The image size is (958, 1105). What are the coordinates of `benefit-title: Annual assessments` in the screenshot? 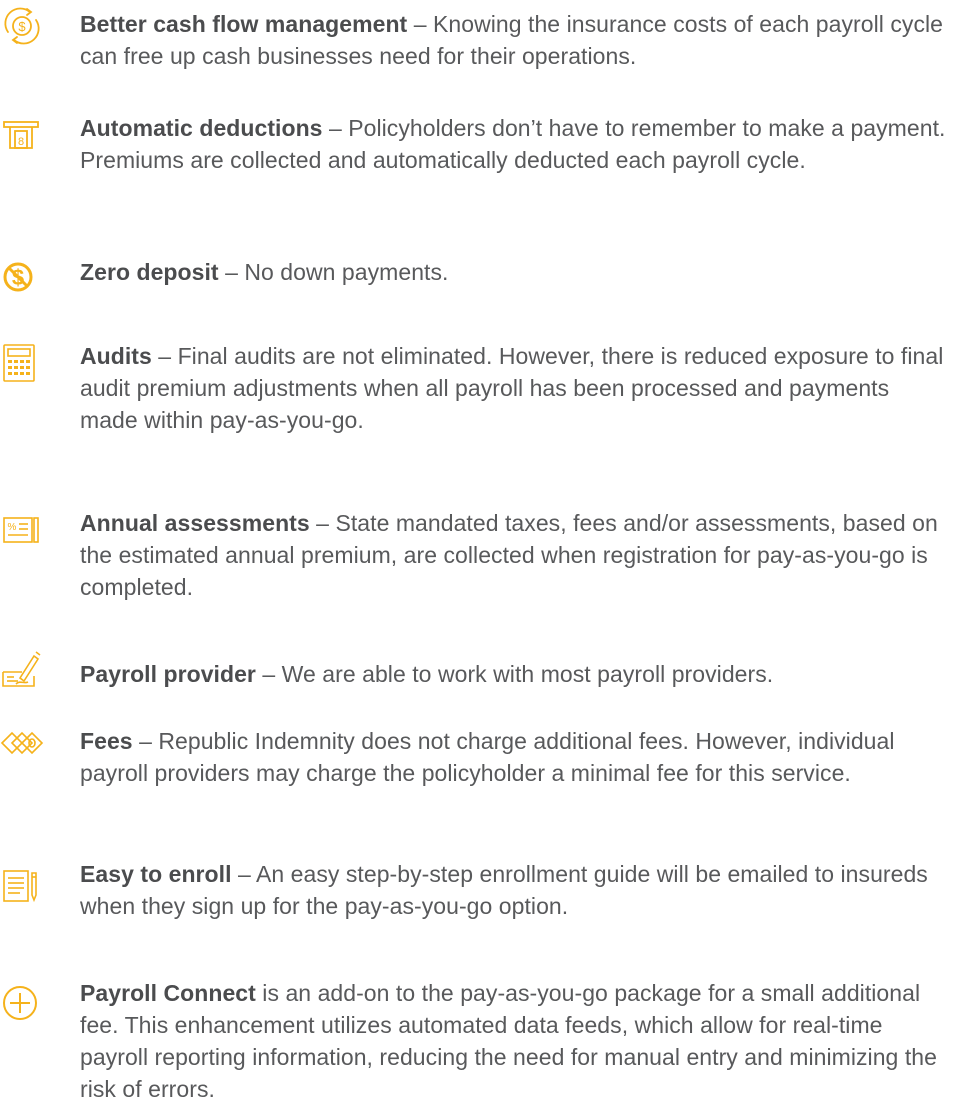 It's located at (195, 523).